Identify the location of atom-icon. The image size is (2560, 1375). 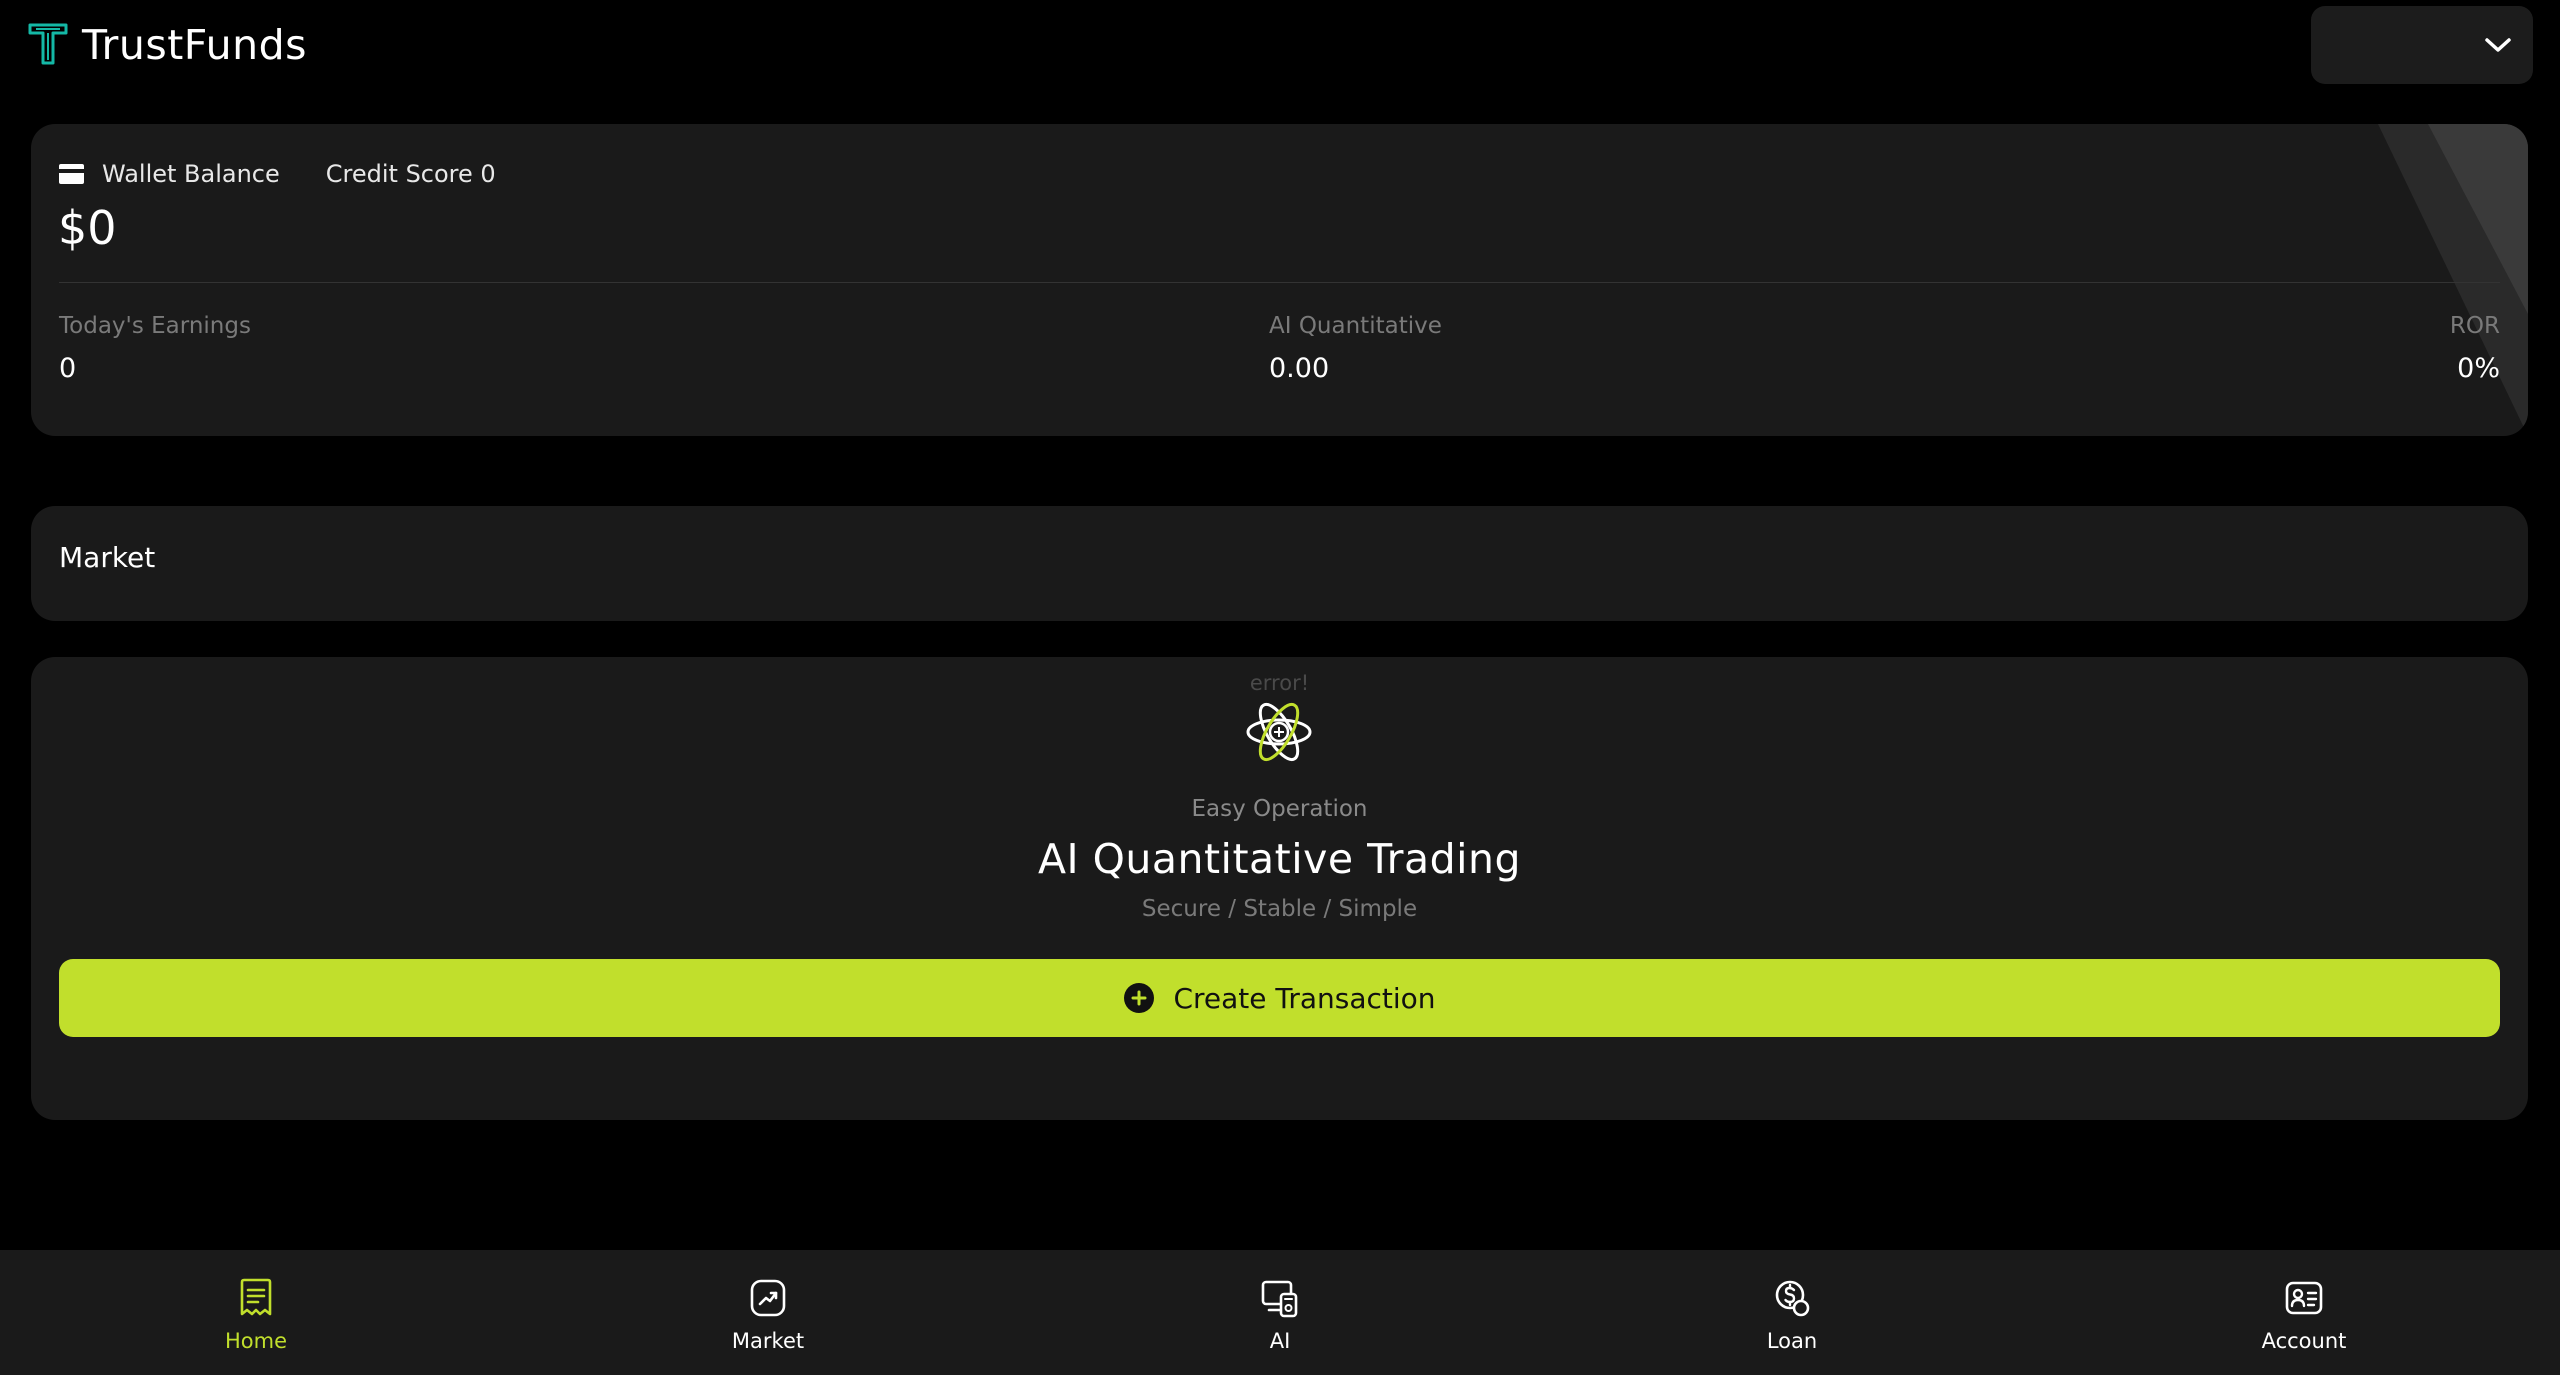
(1279, 732).